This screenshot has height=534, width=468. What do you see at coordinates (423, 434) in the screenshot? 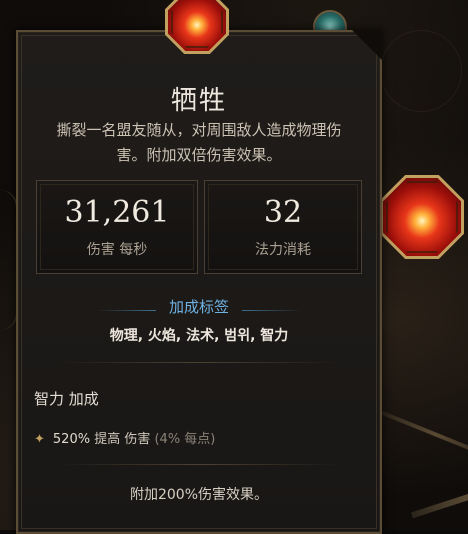
I see `background-staff` at bounding box center [423, 434].